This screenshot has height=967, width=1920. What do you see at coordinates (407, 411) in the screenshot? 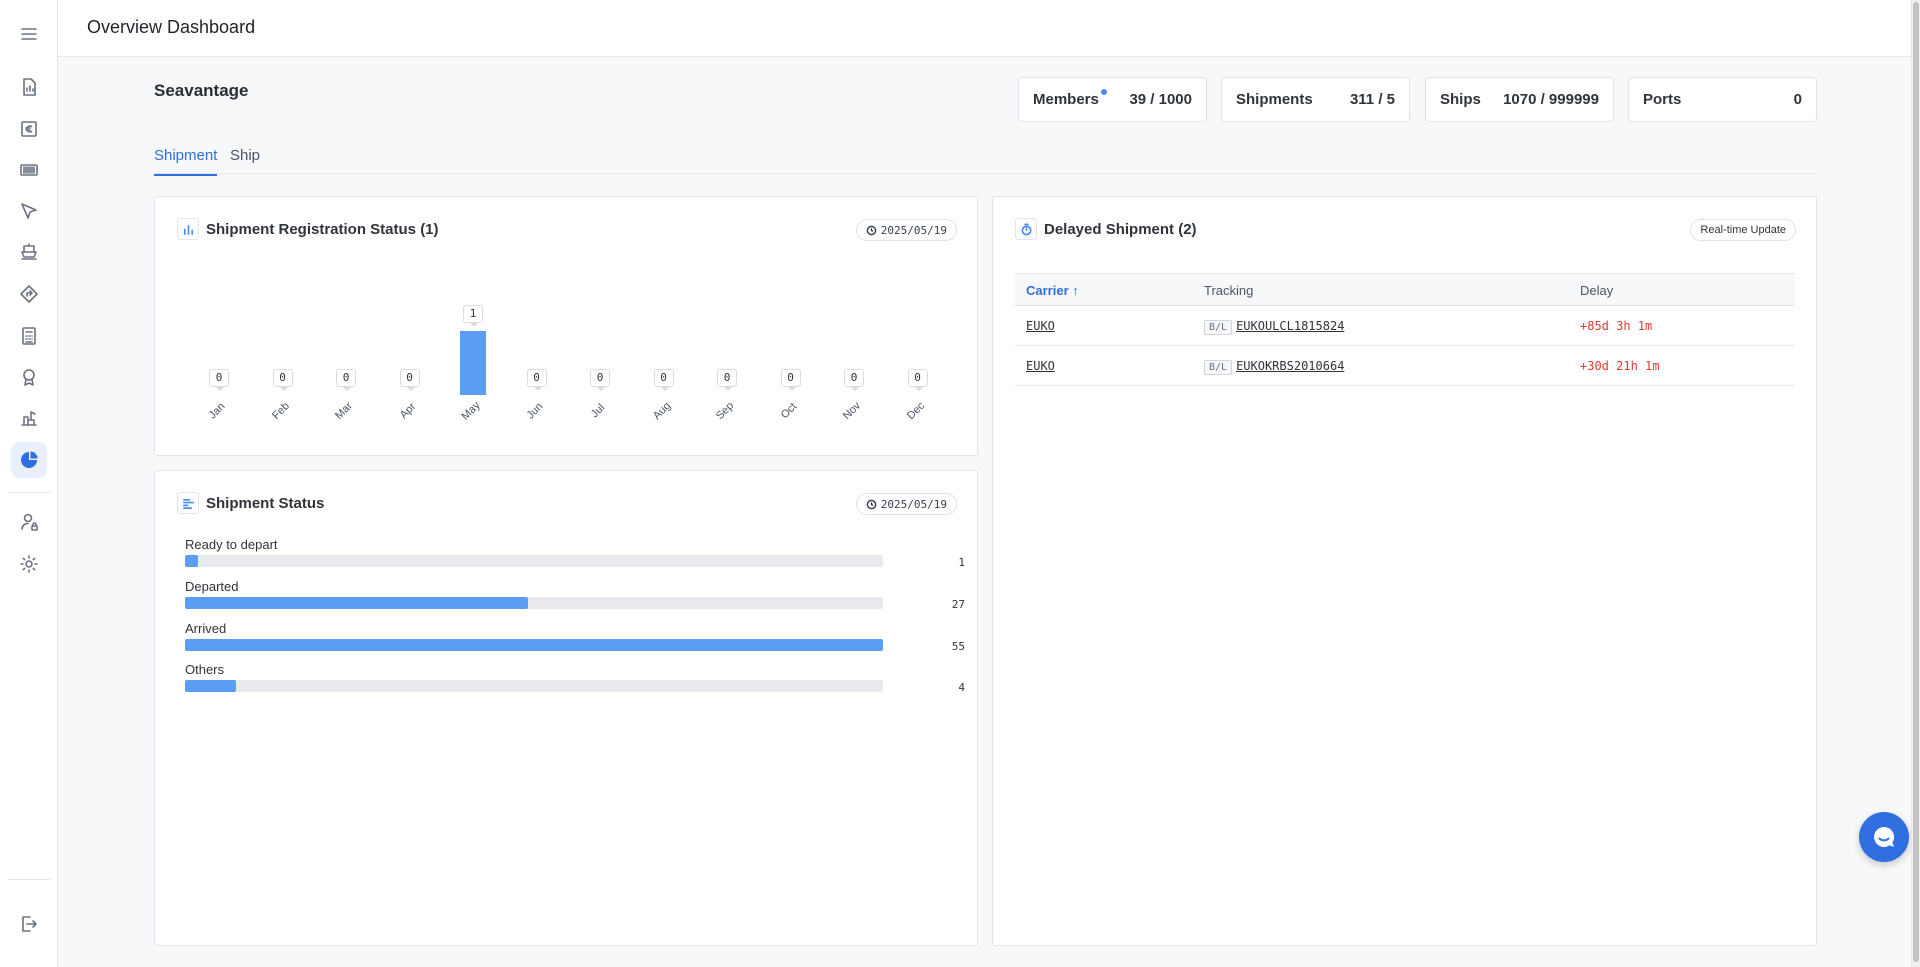
I see `x-tick-label: Apr` at bounding box center [407, 411].